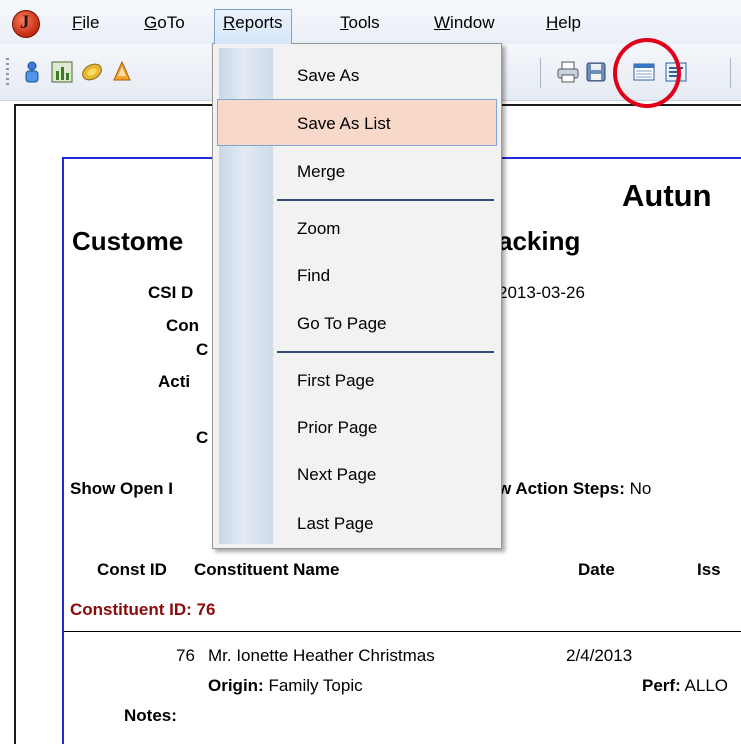 Image resolution: width=741 pixels, height=744 pixels. What do you see at coordinates (164, 23) in the screenshot?
I see `menu-goto: GoTo` at bounding box center [164, 23].